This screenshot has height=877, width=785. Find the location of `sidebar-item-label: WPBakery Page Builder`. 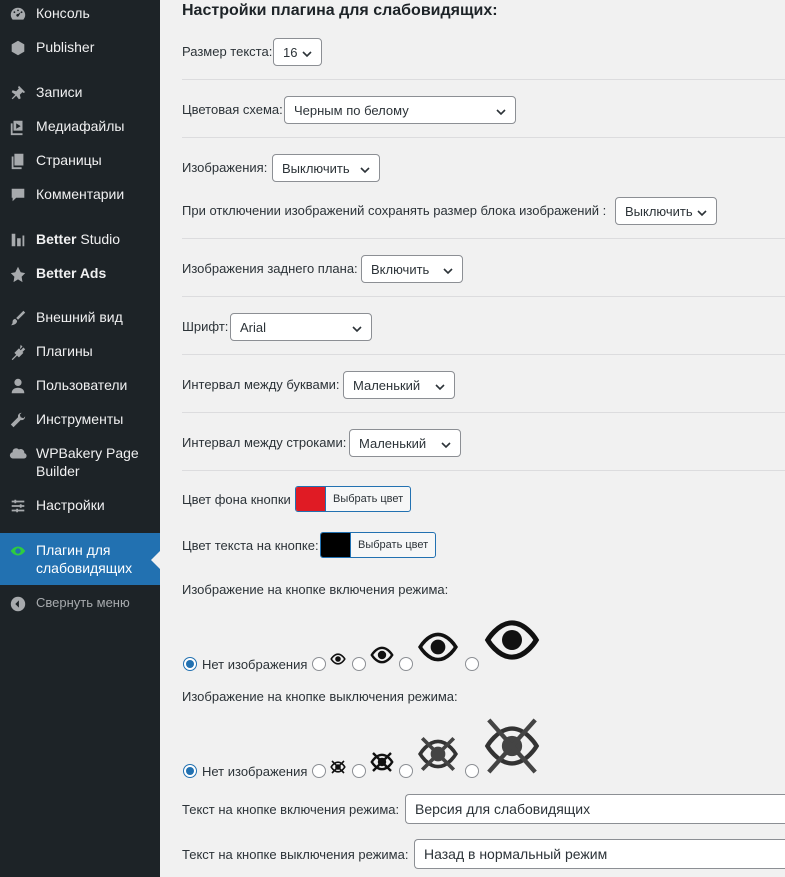

sidebar-item-label: WPBakery Page Builder is located at coordinates (87, 462).